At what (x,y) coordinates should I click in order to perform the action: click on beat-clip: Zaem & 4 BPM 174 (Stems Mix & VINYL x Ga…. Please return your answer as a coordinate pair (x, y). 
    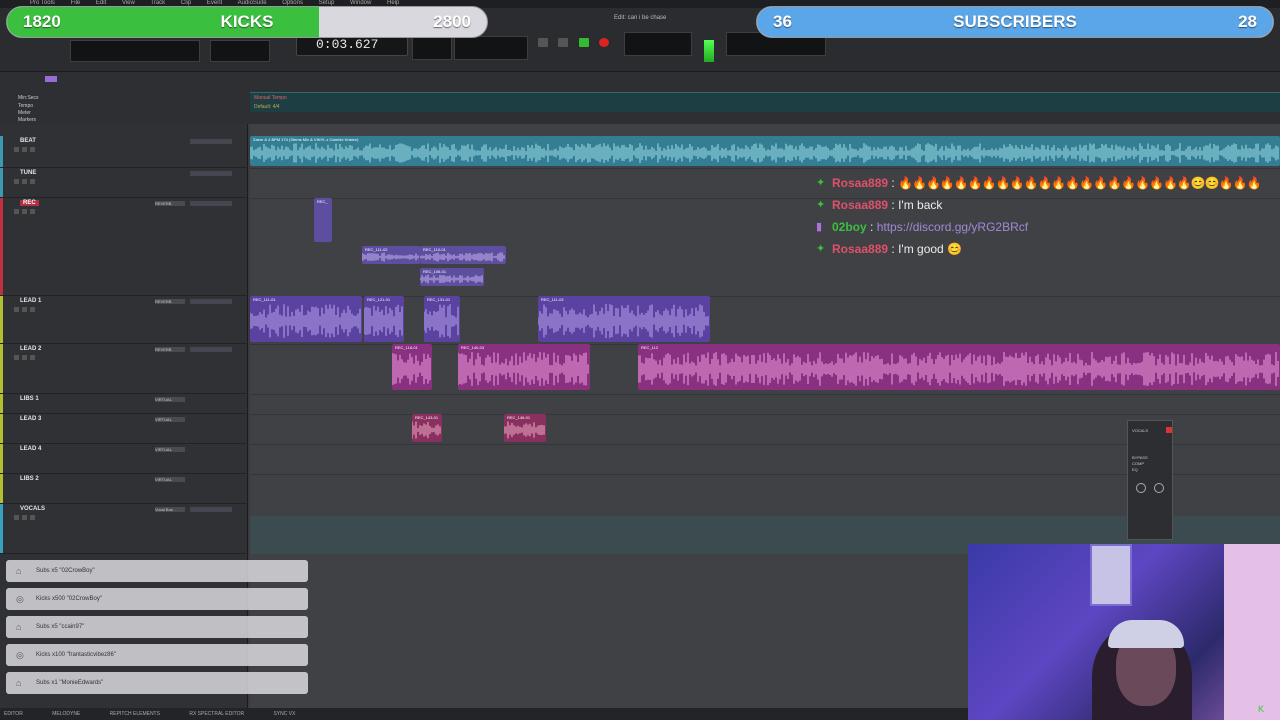
    Looking at the image, I should click on (765, 151).